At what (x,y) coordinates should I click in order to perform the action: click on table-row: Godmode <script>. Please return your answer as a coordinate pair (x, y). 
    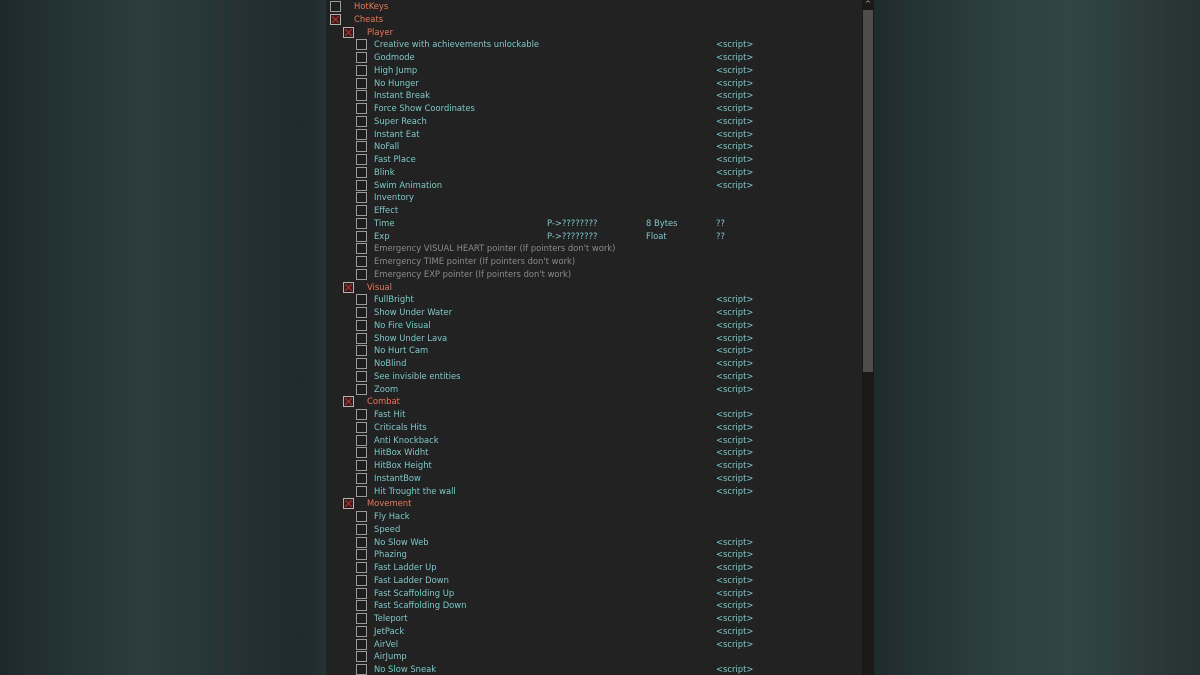
    Looking at the image, I should click on (594, 57).